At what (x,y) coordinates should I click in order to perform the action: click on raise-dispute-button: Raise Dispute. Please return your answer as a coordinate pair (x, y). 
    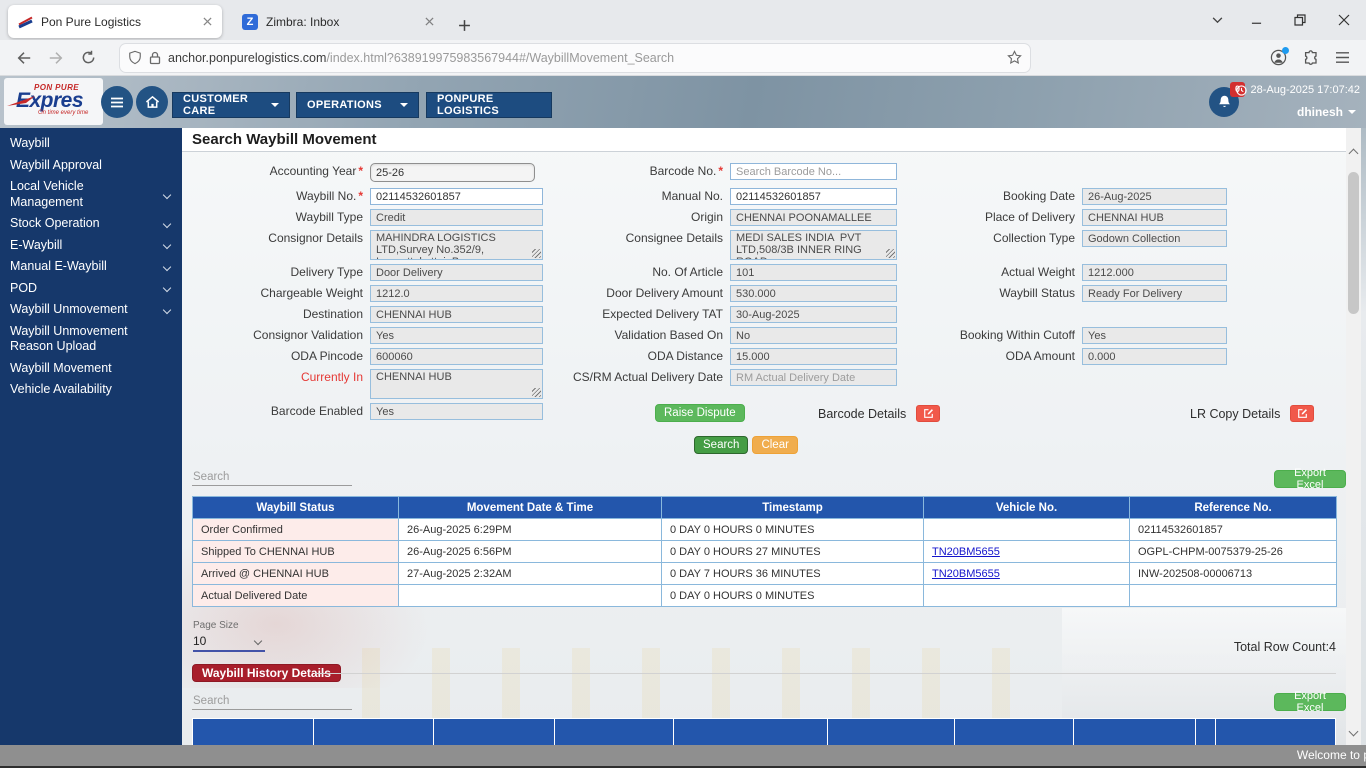
    Looking at the image, I should click on (700, 413).